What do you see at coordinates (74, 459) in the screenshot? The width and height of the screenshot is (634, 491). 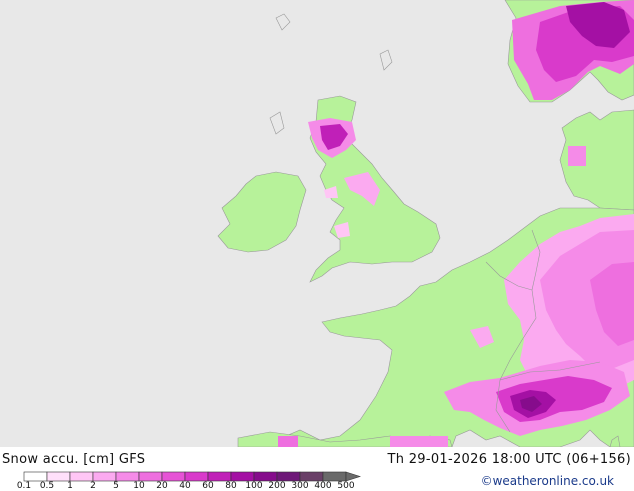 I see `product-title: Snow accu. [cm] GFS` at bounding box center [74, 459].